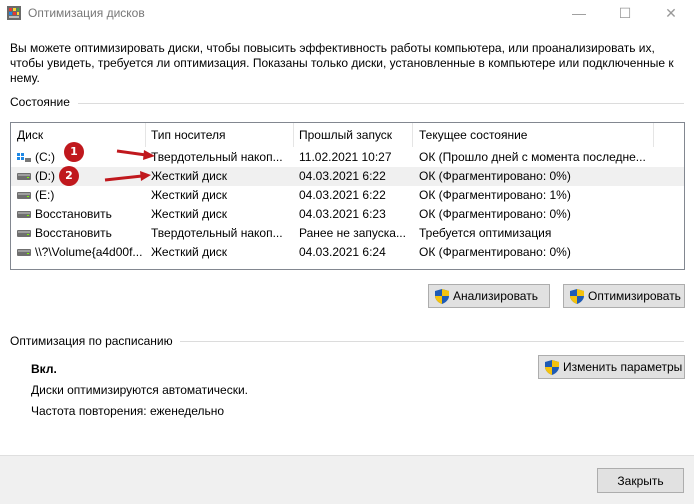 The width and height of the screenshot is (694, 504). I want to click on schedule-description: Диски оптимизируются автоматически., so click(140, 390).